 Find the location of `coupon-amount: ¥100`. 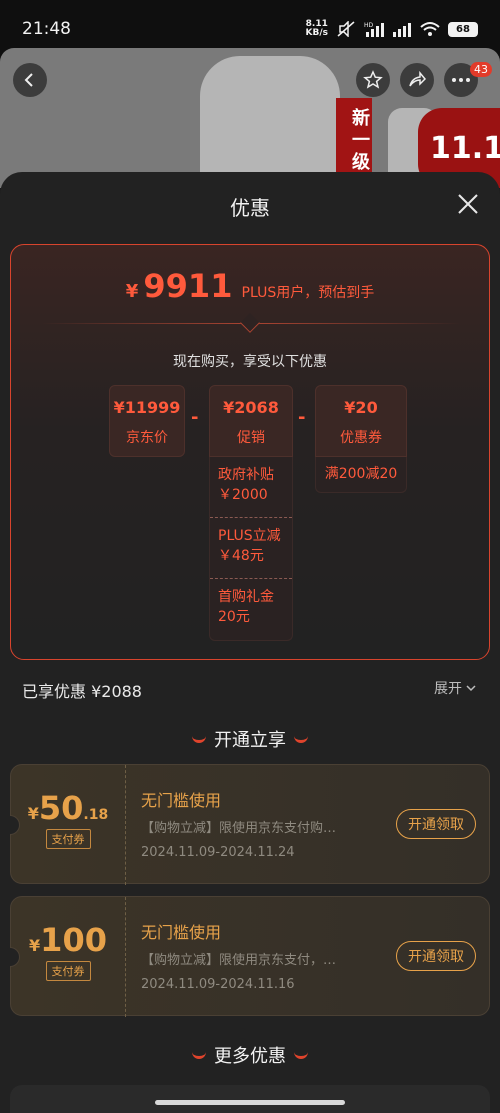

coupon-amount: ¥100 is located at coordinates (68, 940).